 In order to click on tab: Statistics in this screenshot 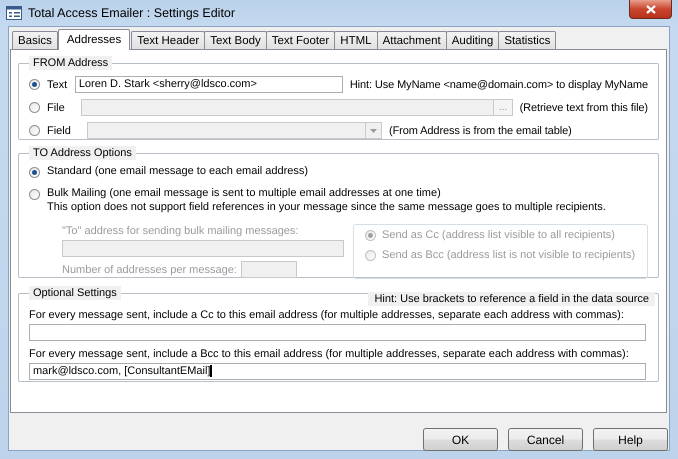, I will do `click(527, 40)`.